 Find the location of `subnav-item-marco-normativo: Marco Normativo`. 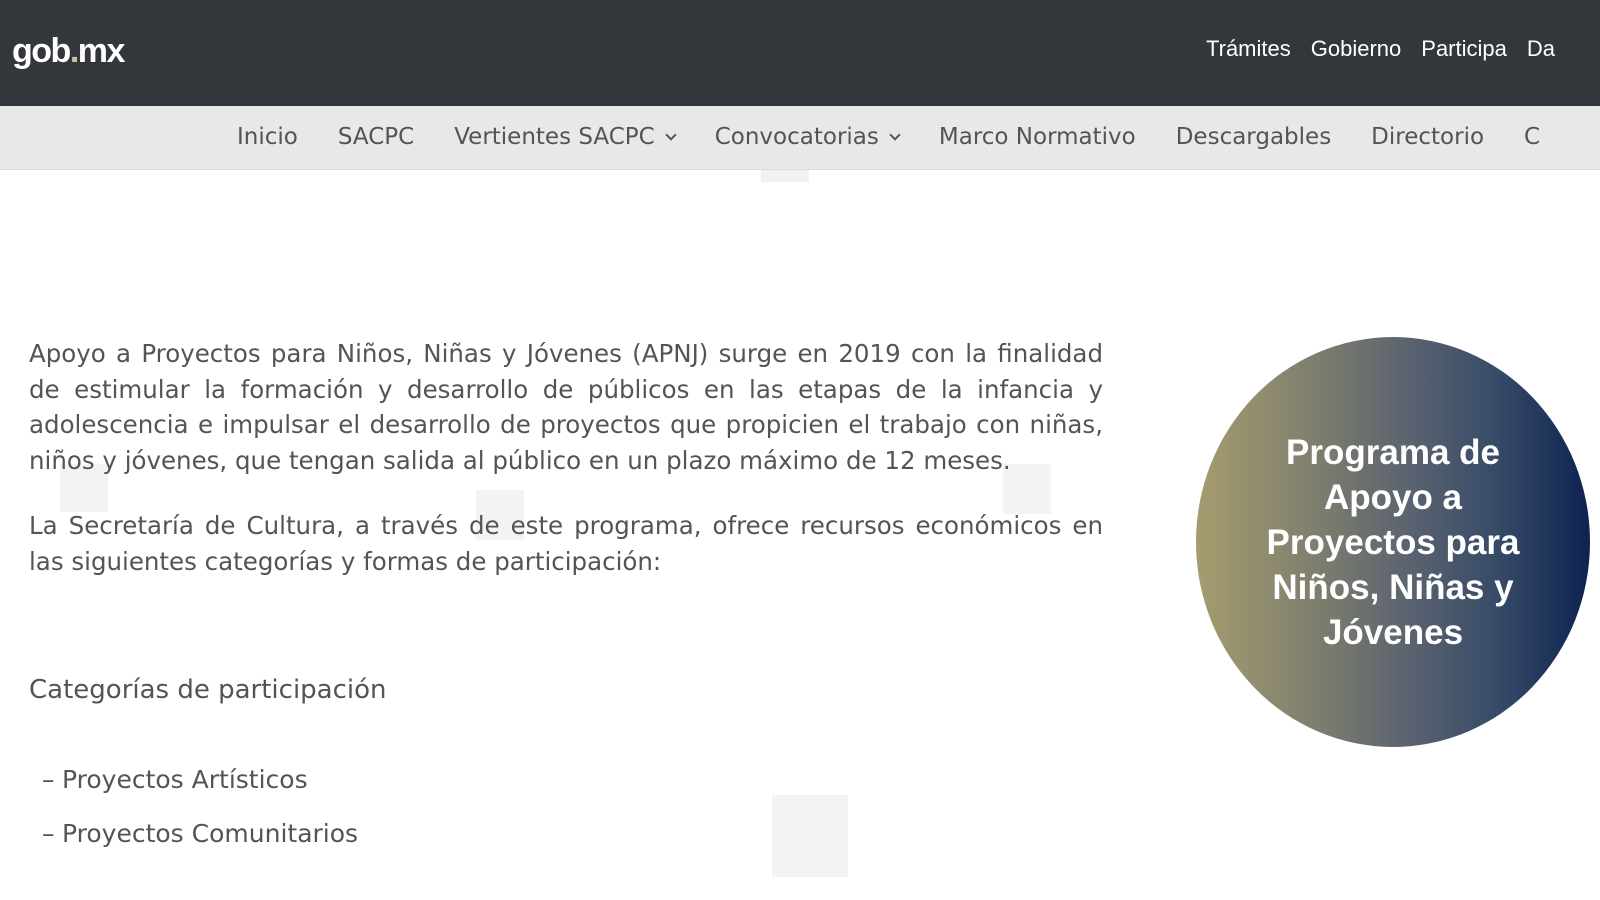

subnav-item-marco-normativo: Marco Normativo is located at coordinates (1037, 137).